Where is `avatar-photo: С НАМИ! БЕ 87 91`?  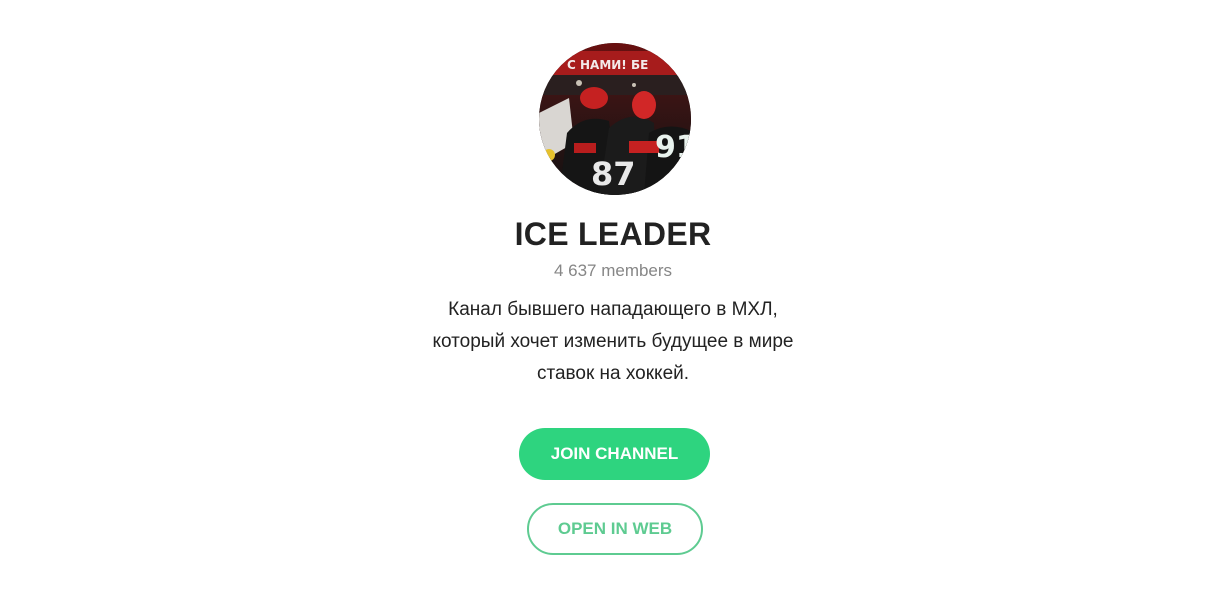
avatar-photo: С НАМИ! БЕ 87 91 is located at coordinates (615, 119).